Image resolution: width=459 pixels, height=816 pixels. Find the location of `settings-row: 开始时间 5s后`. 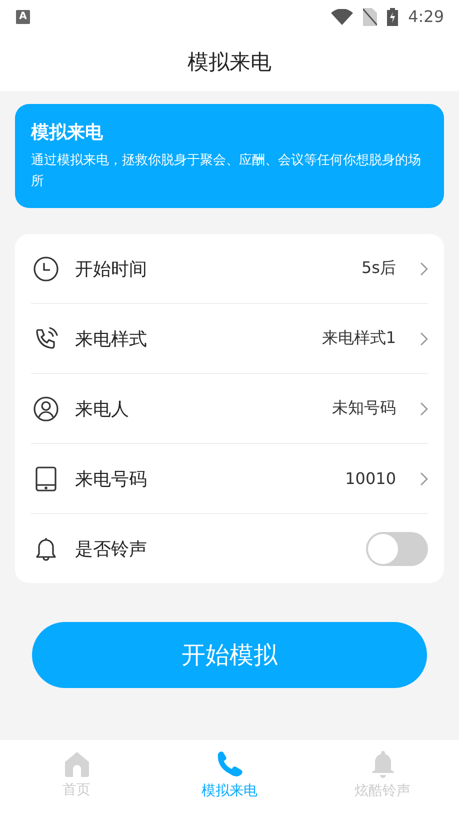

settings-row: 开始时间 5s后 is located at coordinates (229, 269).